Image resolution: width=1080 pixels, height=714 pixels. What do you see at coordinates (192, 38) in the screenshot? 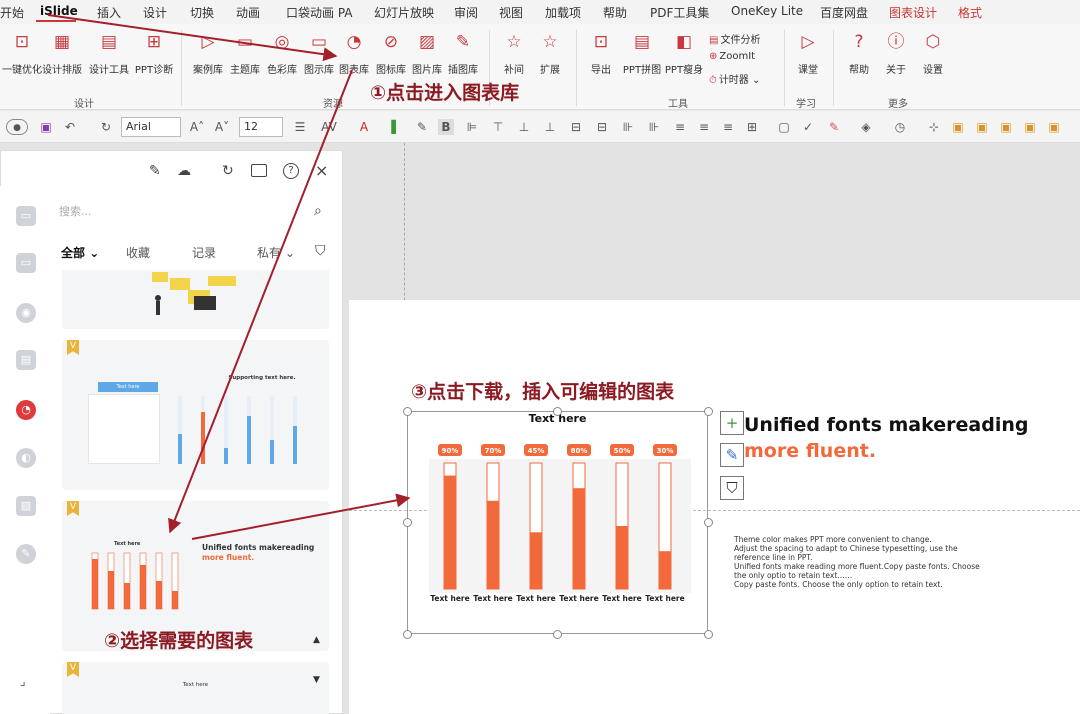
I see `arrow-to-chart-library` at bounding box center [192, 38].